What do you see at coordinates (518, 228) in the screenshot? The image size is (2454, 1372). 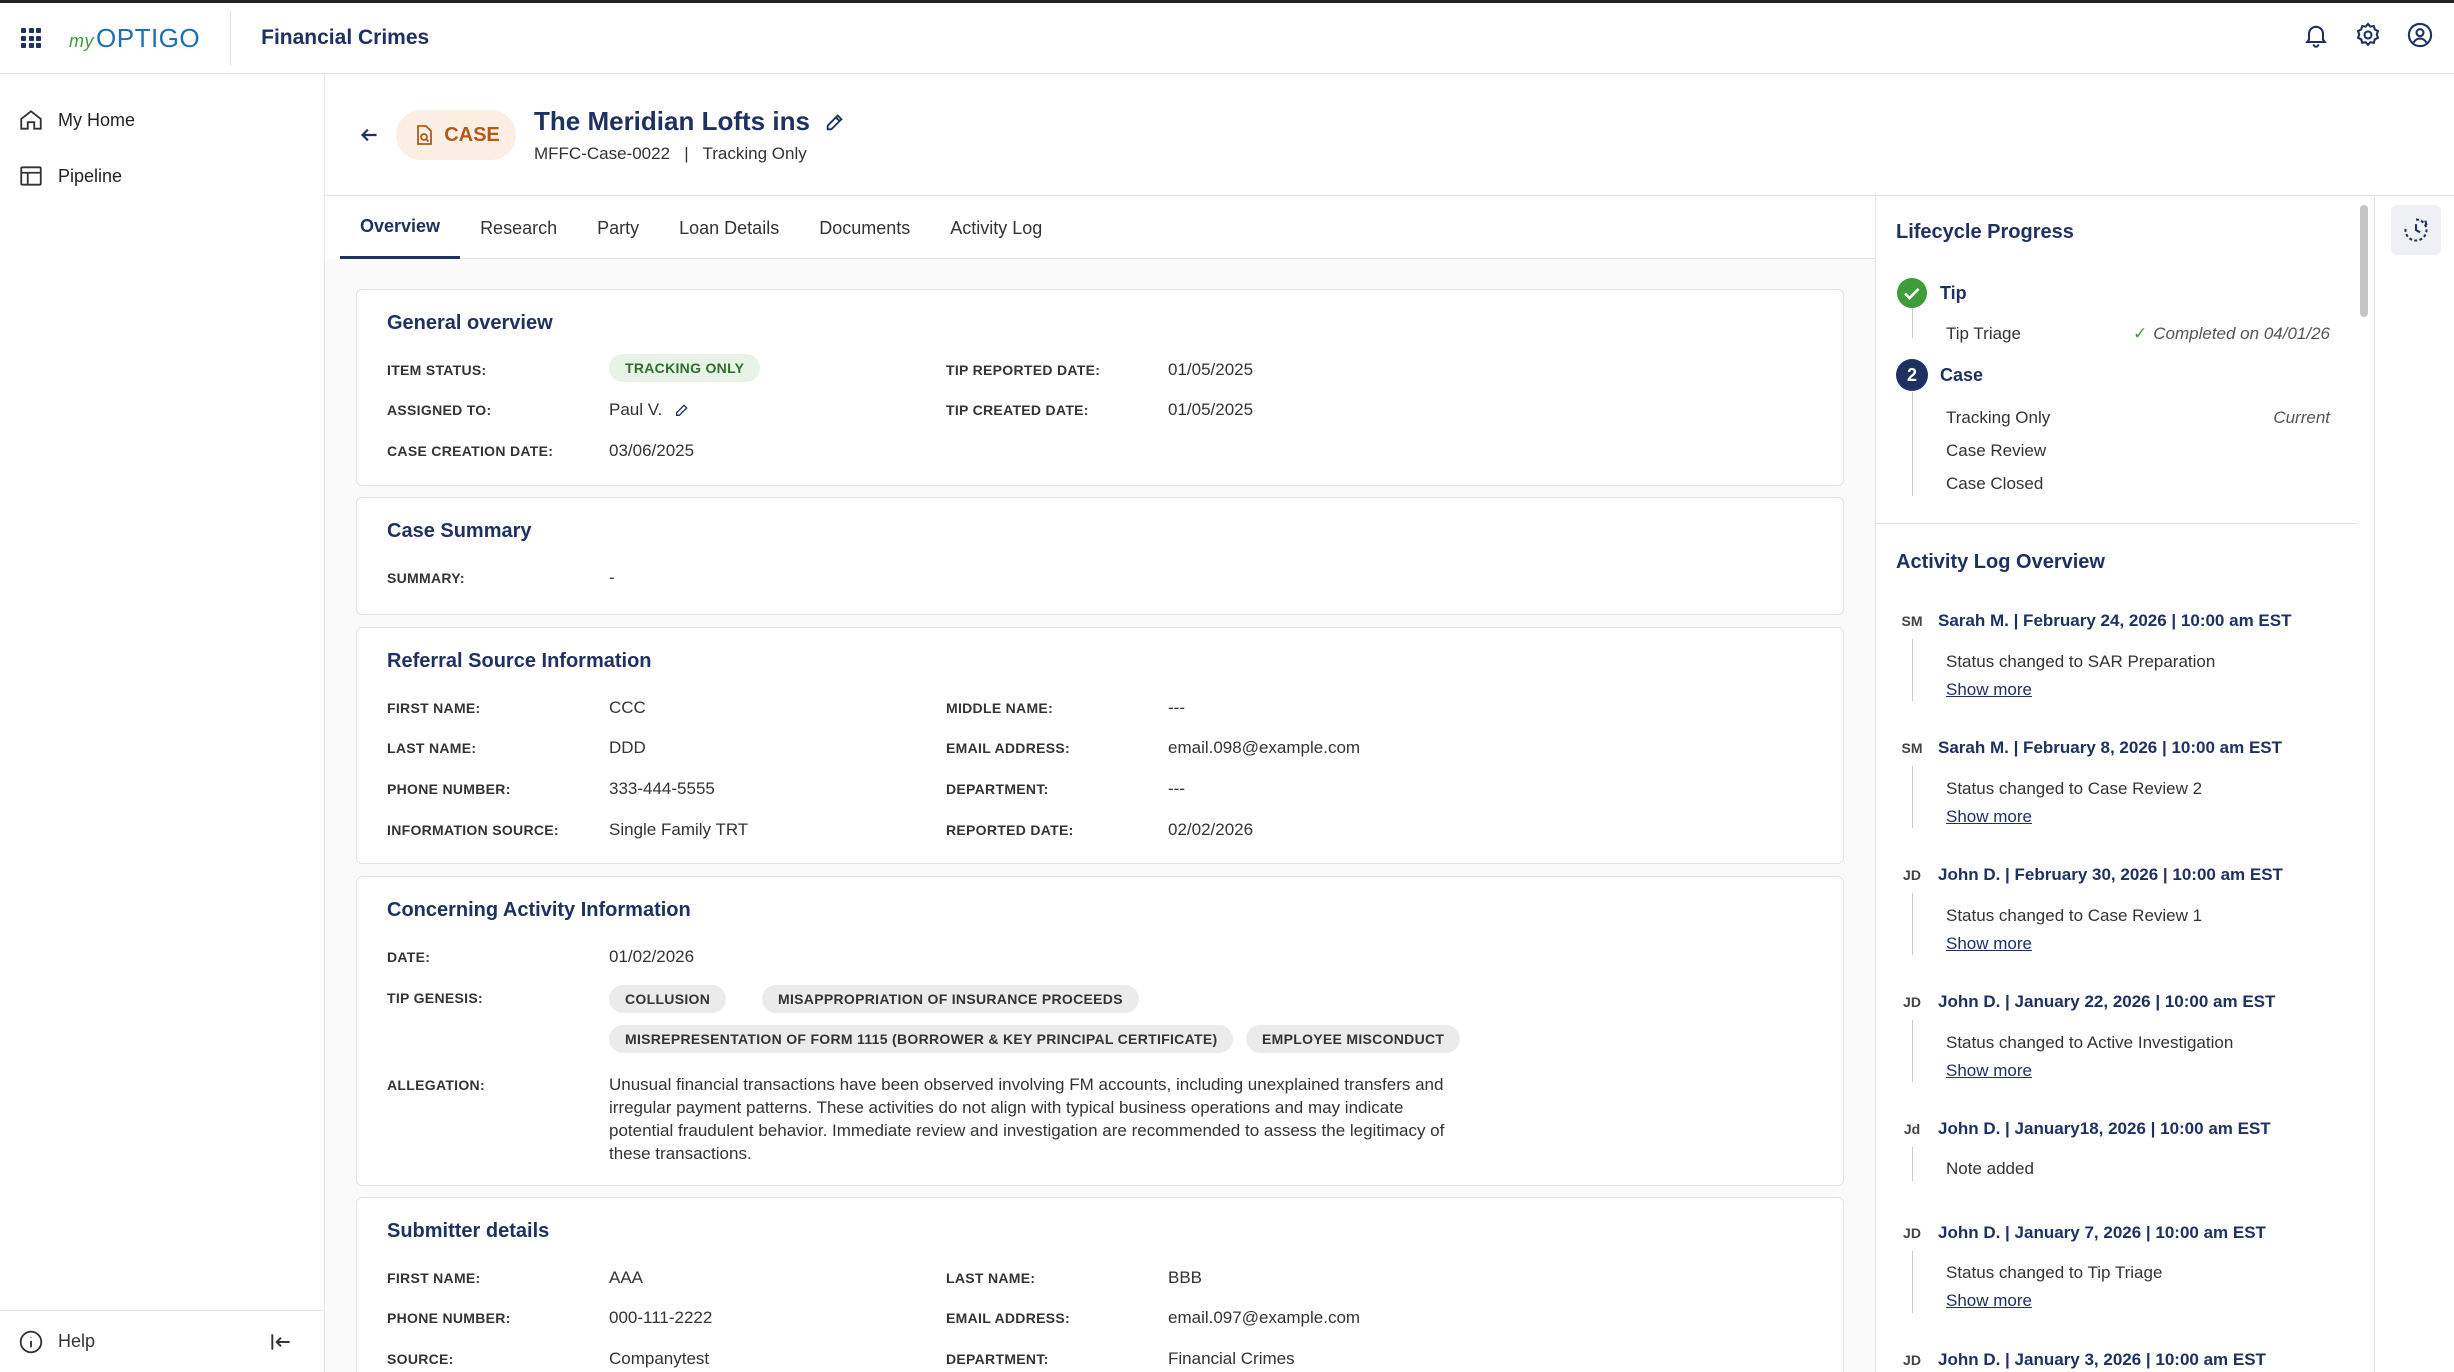 I see `tab-research: Research` at bounding box center [518, 228].